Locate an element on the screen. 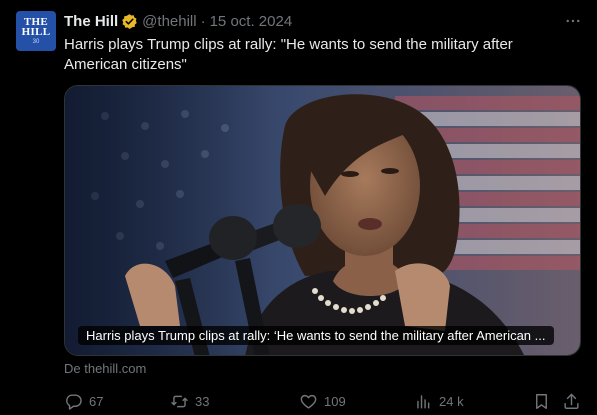  author-handle: @thehill is located at coordinates (169, 21).